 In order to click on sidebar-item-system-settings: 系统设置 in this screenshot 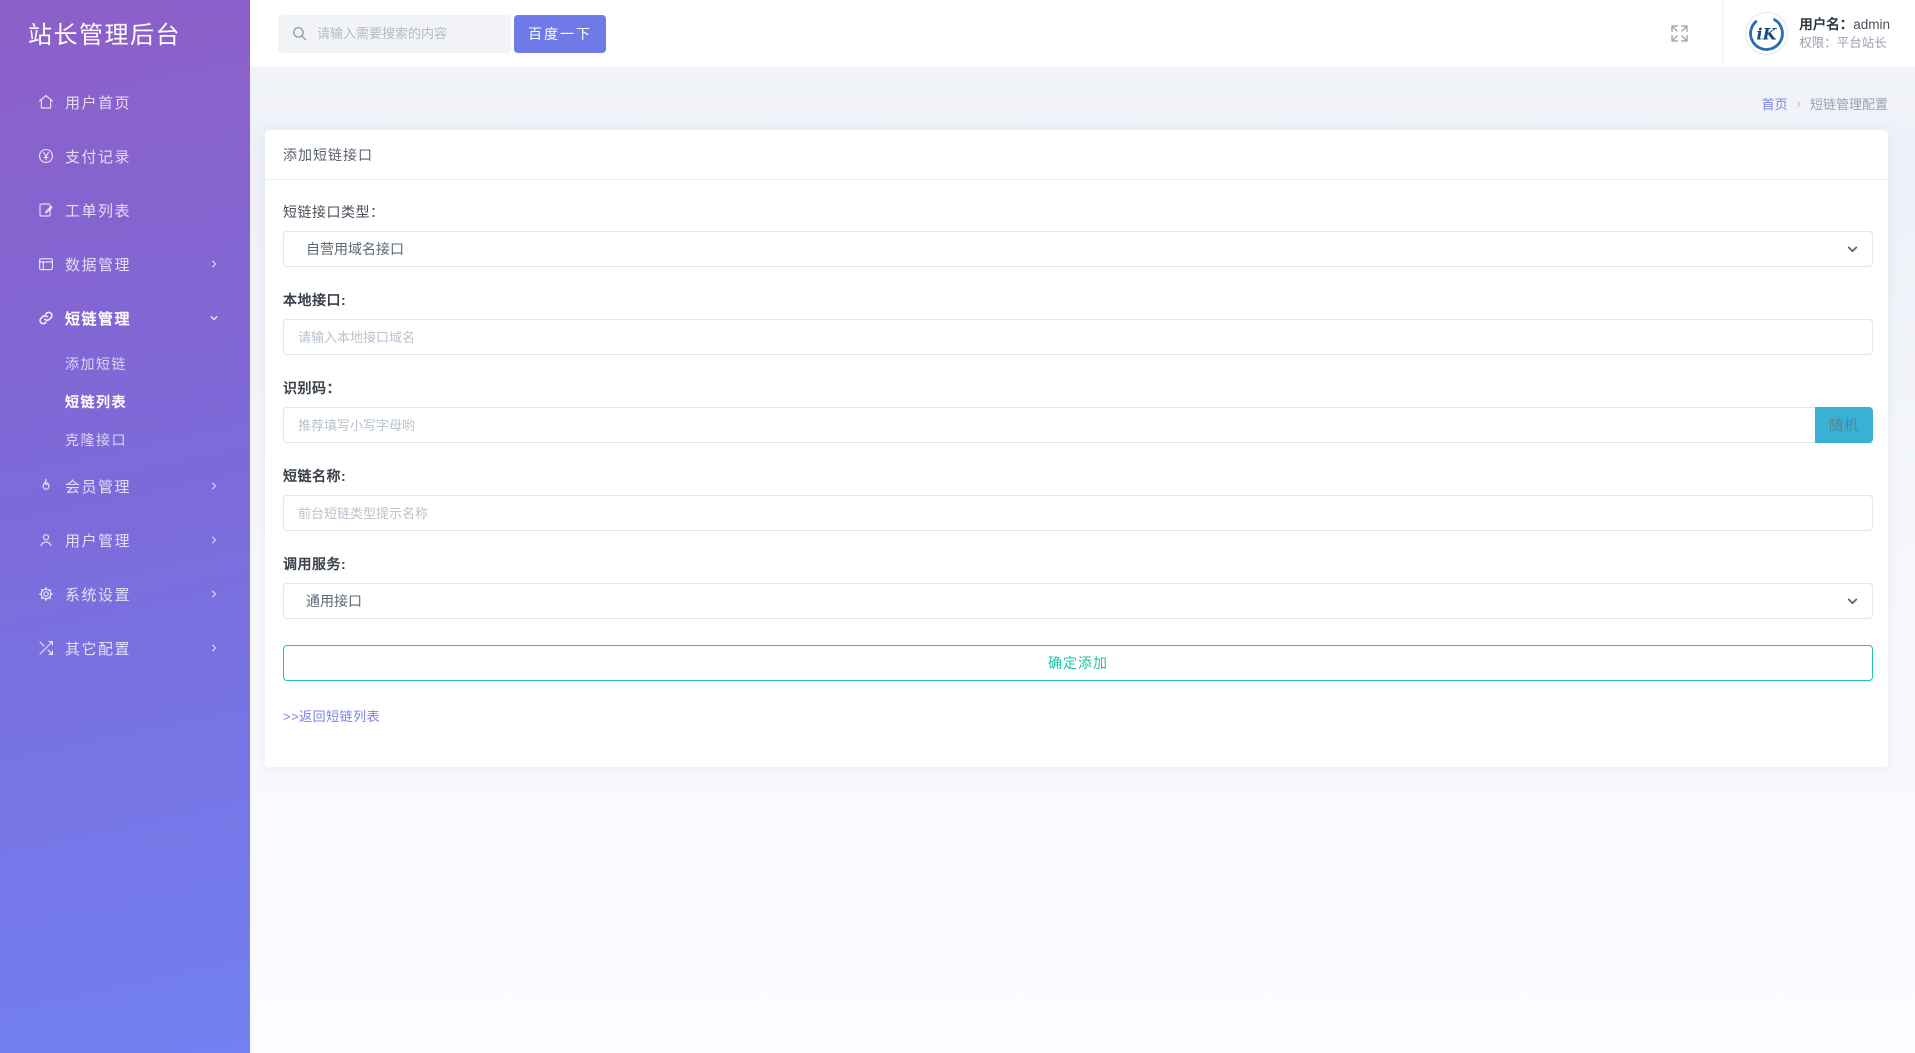, I will do `click(125, 594)`.